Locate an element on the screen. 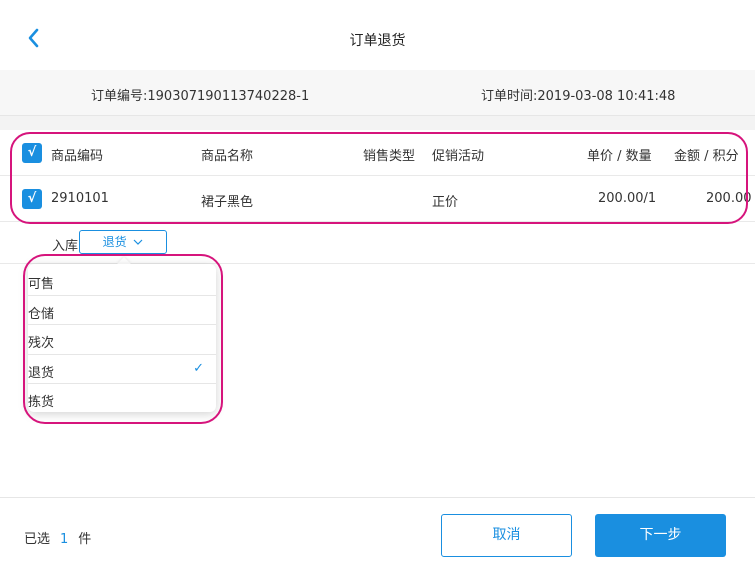 The width and height of the screenshot is (755, 564). column-header: 促销活动 is located at coordinates (458, 156).